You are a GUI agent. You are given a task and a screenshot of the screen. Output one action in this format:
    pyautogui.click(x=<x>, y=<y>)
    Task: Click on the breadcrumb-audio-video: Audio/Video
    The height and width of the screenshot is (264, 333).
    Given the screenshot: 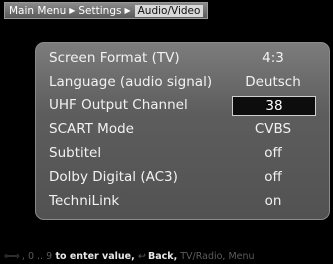 What is the action you would take?
    pyautogui.click(x=169, y=10)
    